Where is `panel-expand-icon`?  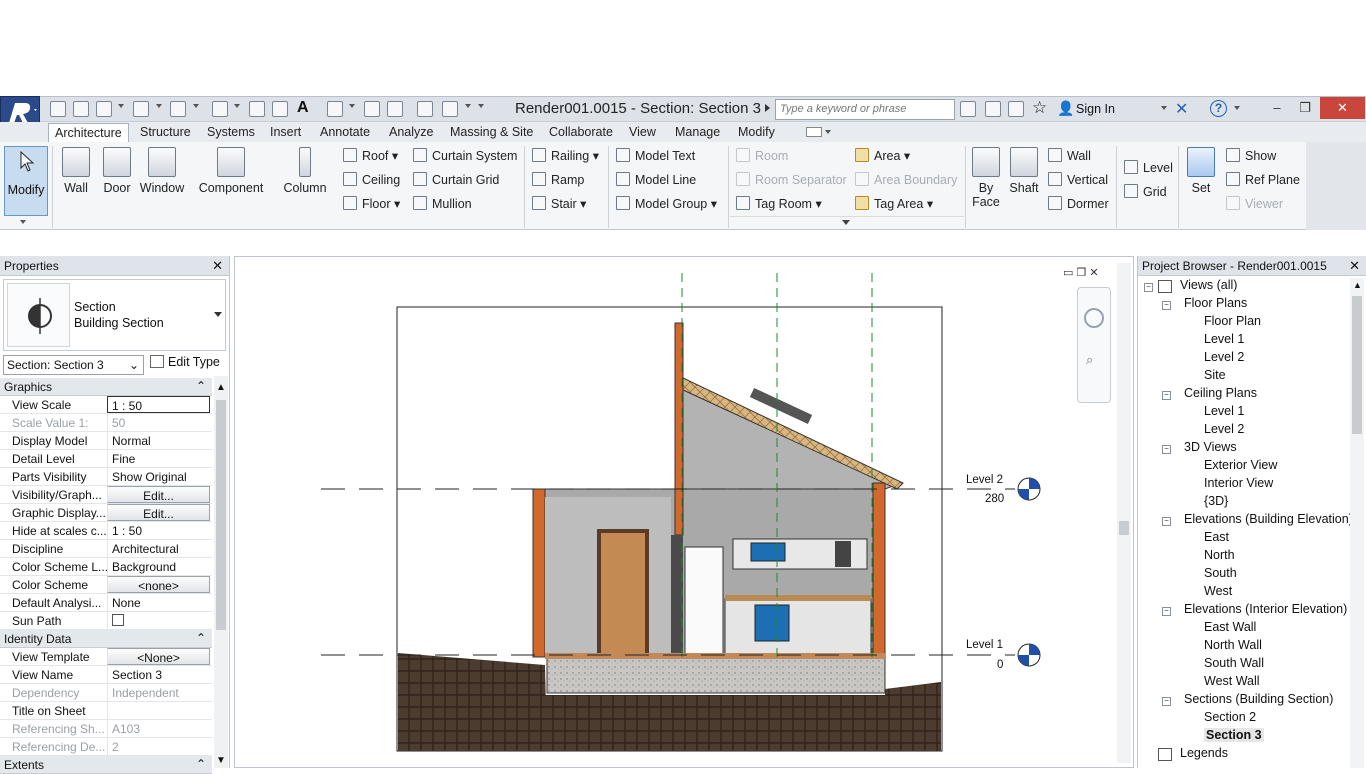
panel-expand-icon is located at coordinates (846, 222).